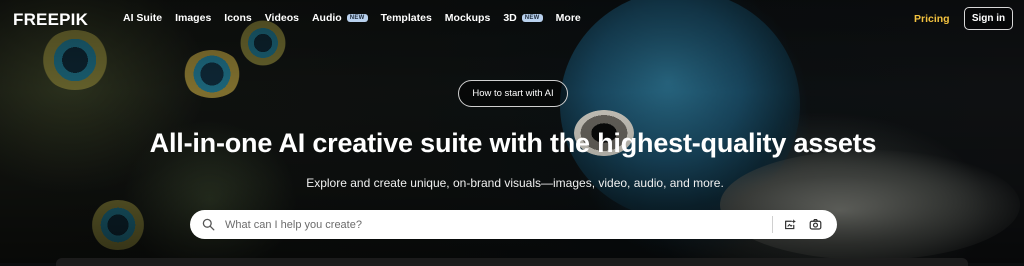 The height and width of the screenshot is (266, 1024). I want to click on camera-icon, so click(815, 224).